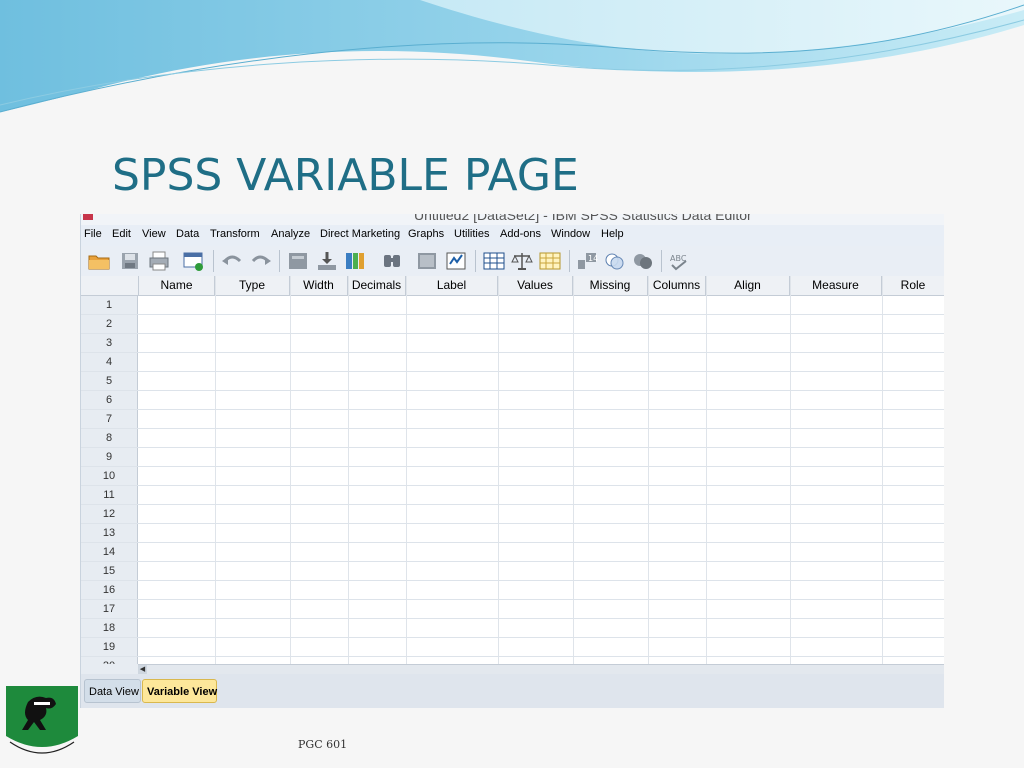  What do you see at coordinates (427, 261) in the screenshot?
I see `insert-cases-icon` at bounding box center [427, 261].